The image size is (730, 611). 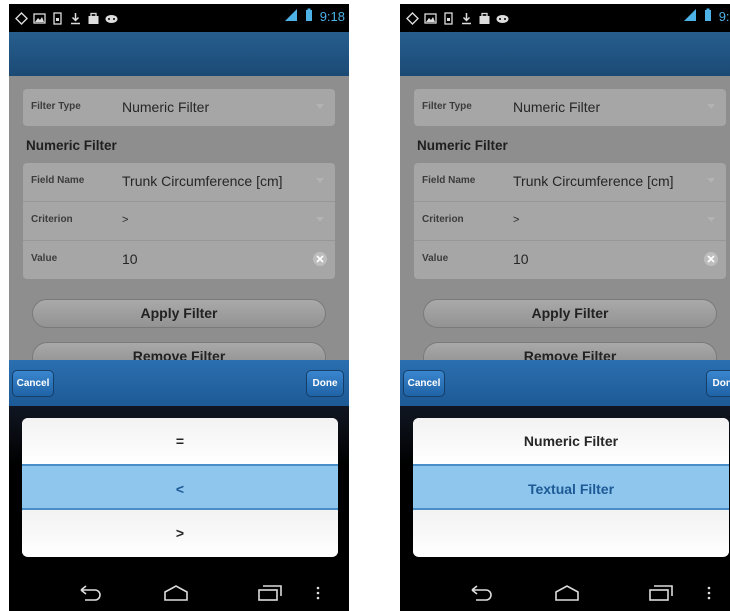 What do you see at coordinates (180, 441) in the screenshot?
I see `picker-option: =` at bounding box center [180, 441].